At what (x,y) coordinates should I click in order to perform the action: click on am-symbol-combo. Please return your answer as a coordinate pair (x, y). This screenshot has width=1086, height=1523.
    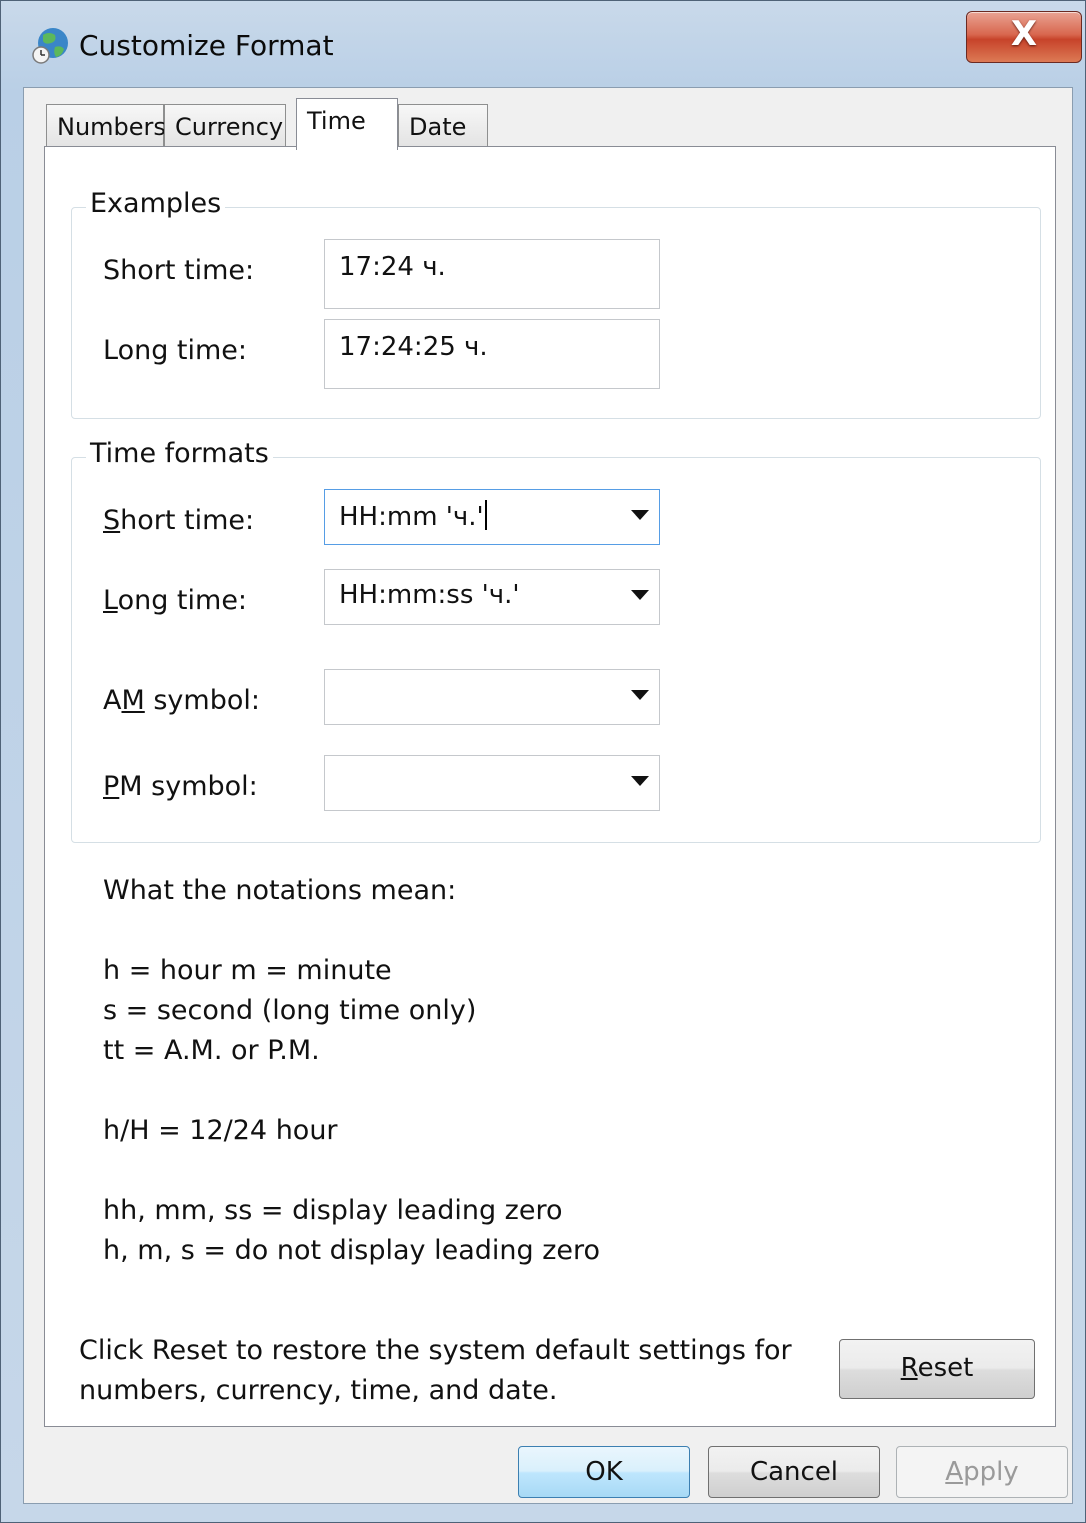
    Looking at the image, I should click on (492, 697).